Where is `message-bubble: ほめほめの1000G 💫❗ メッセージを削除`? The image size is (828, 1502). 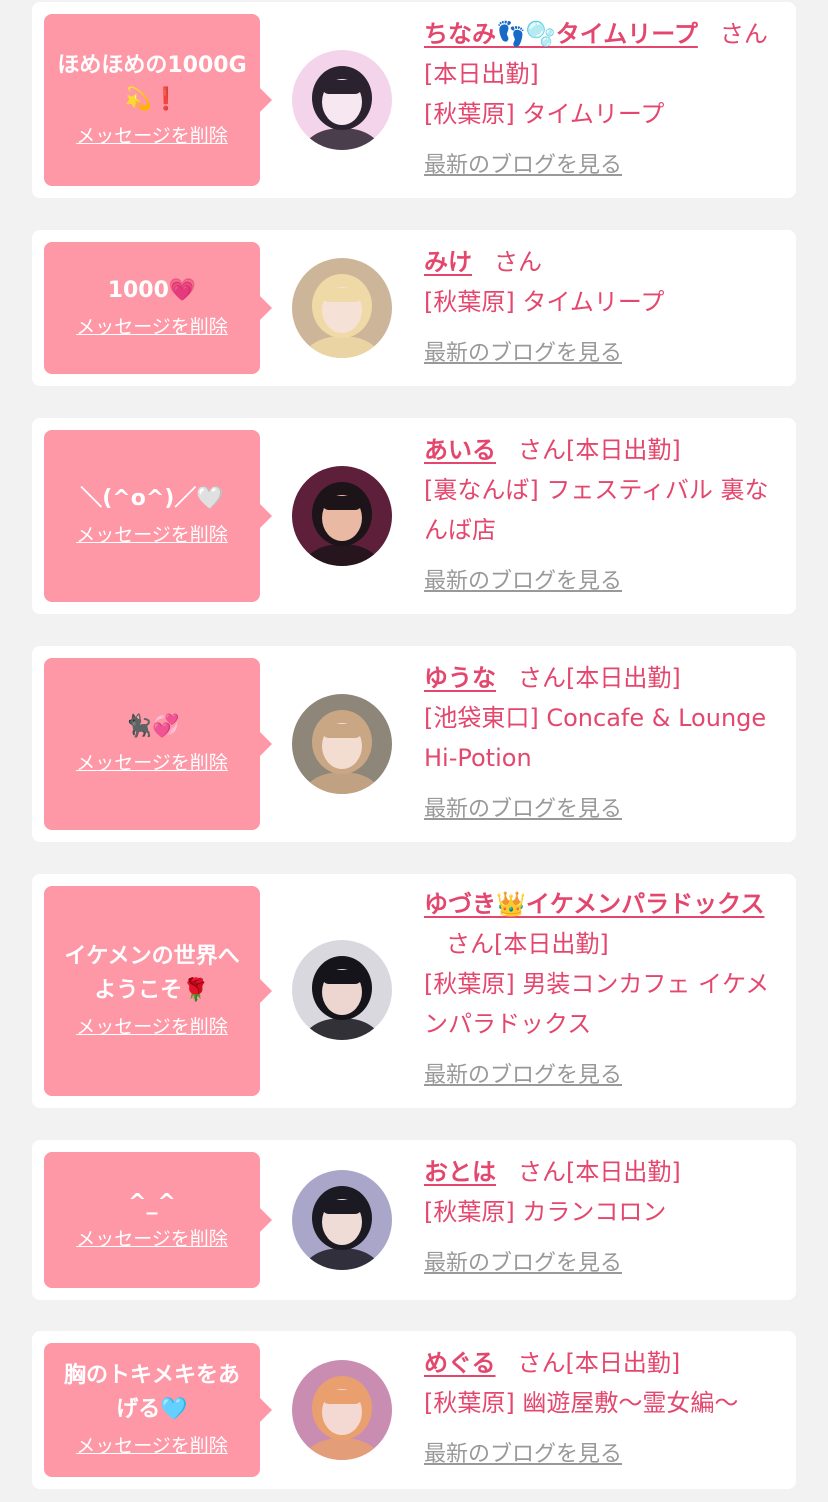 message-bubble: ほめほめの1000G 💫❗ メッセージを削除 is located at coordinates (158, 100).